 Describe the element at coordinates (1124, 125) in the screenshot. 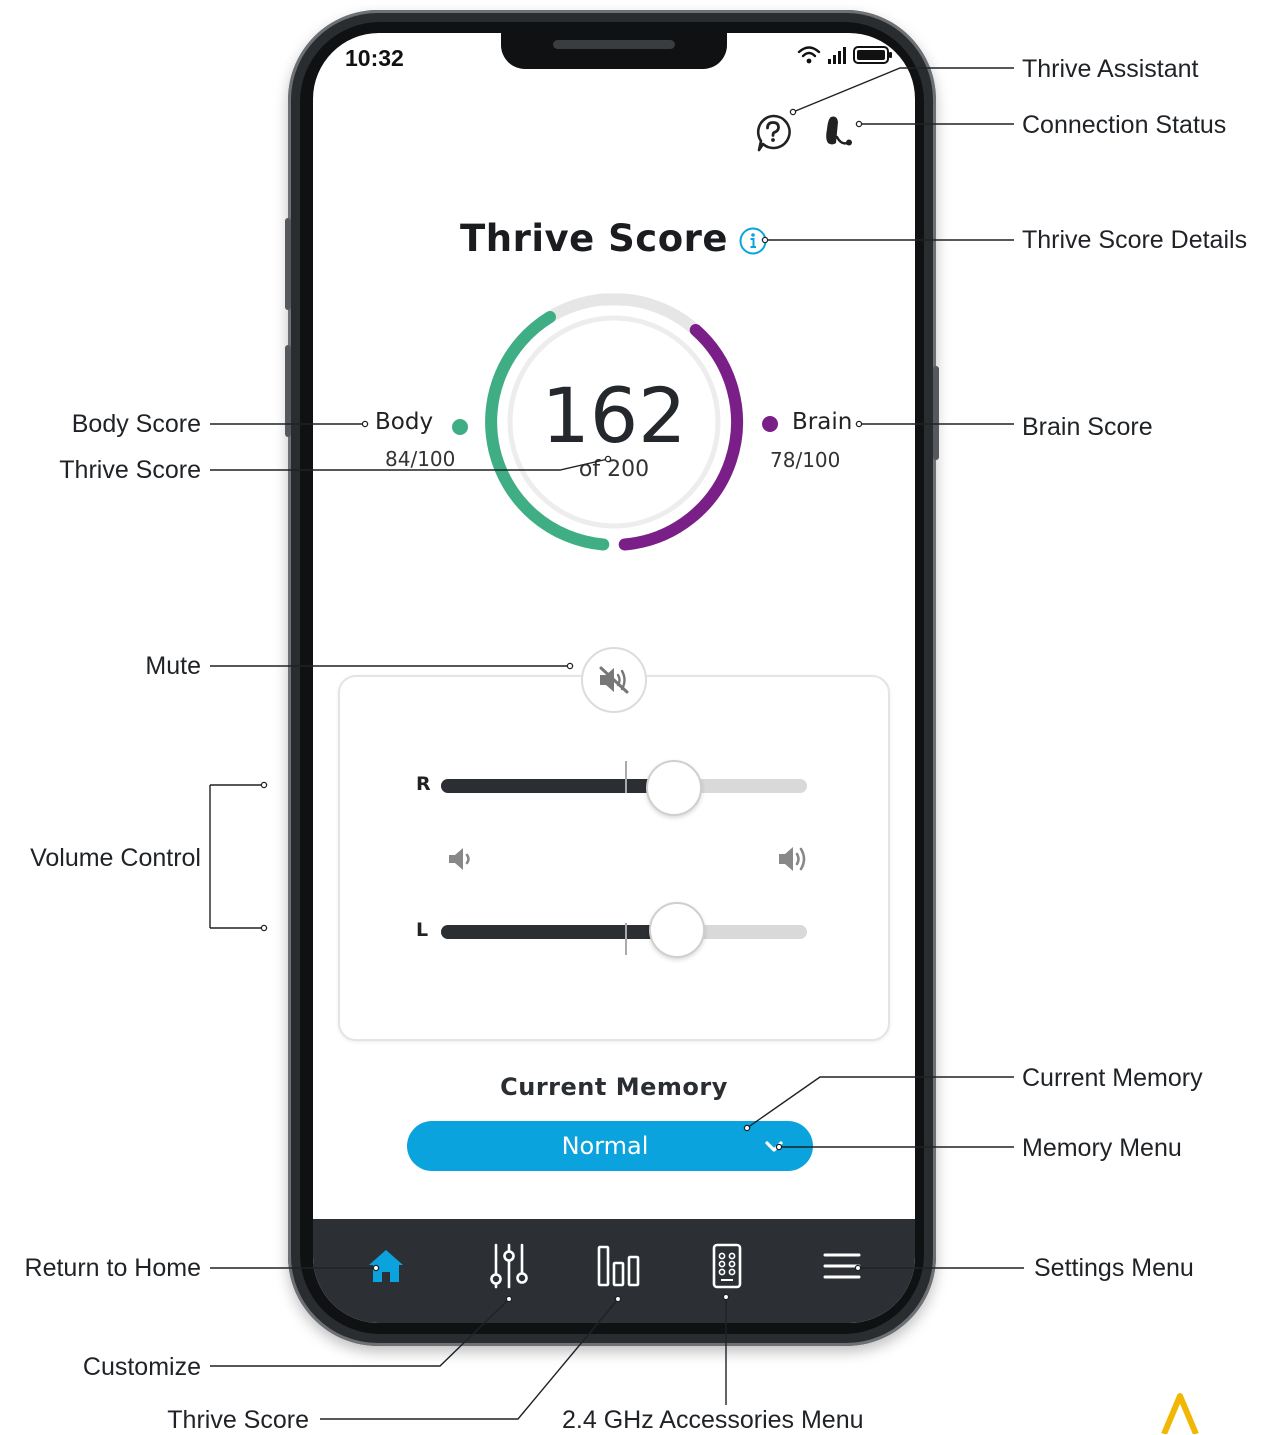

I see `callout-connection-status: Connection Status` at that location.